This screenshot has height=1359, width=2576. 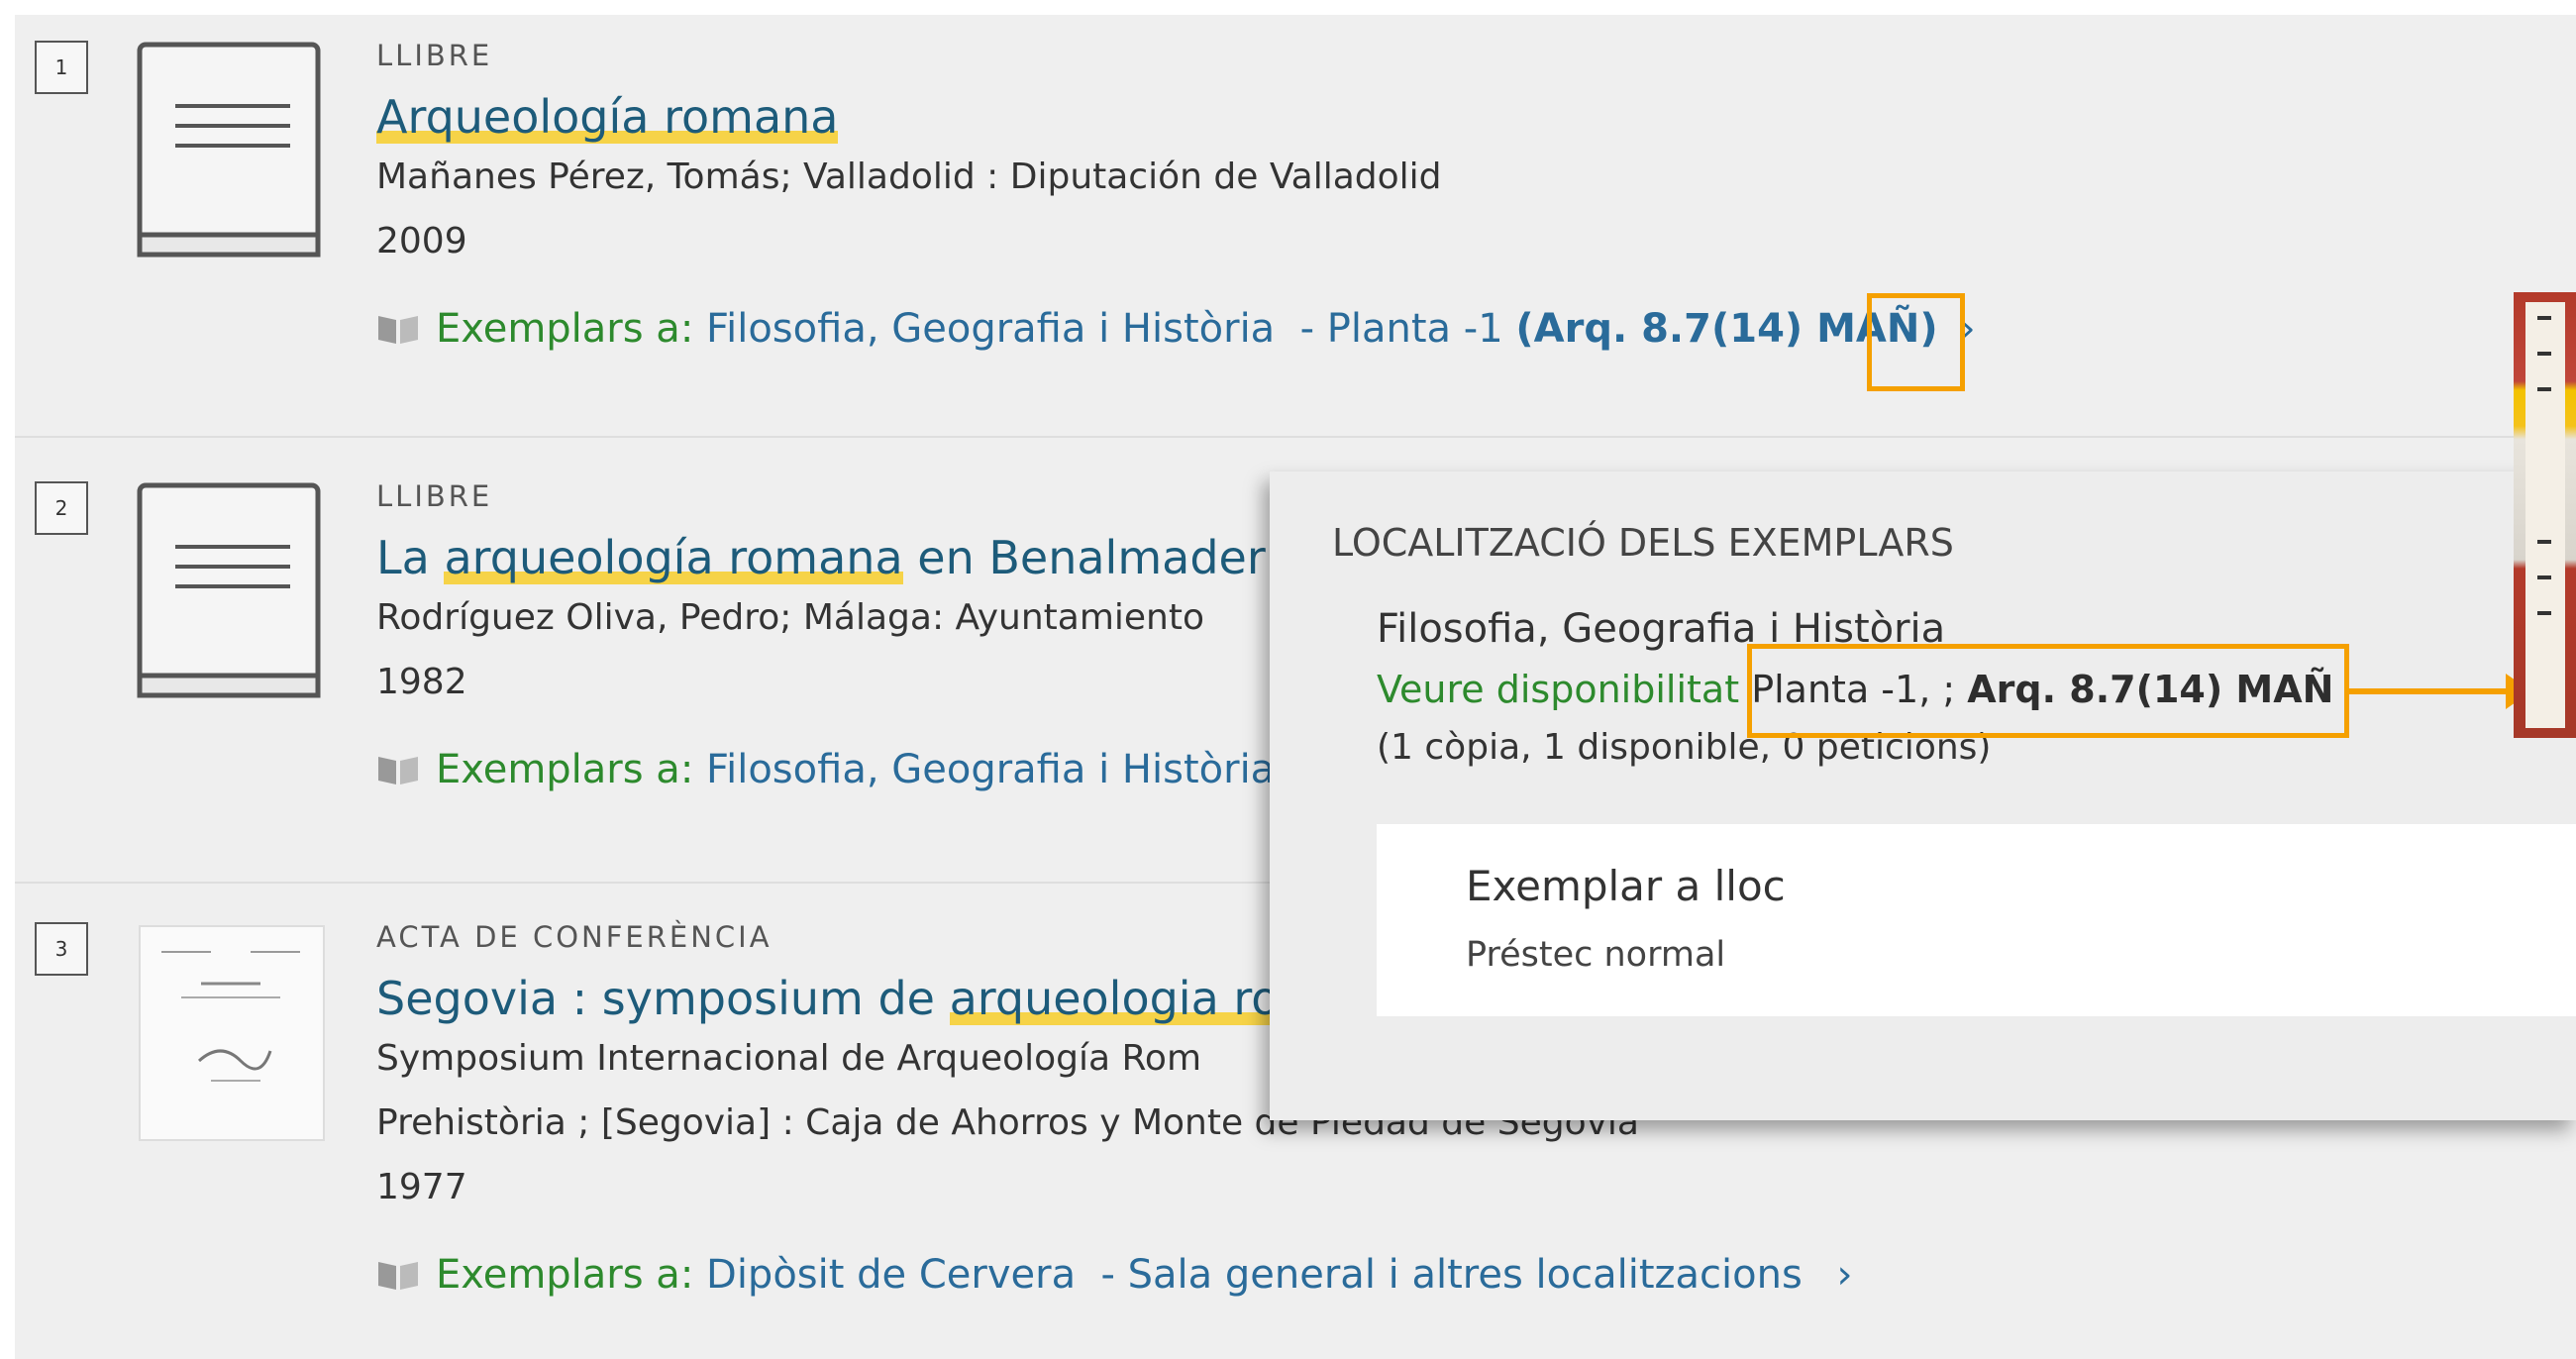 I want to click on title-text: en Benalmader, so click(x=1084, y=557).